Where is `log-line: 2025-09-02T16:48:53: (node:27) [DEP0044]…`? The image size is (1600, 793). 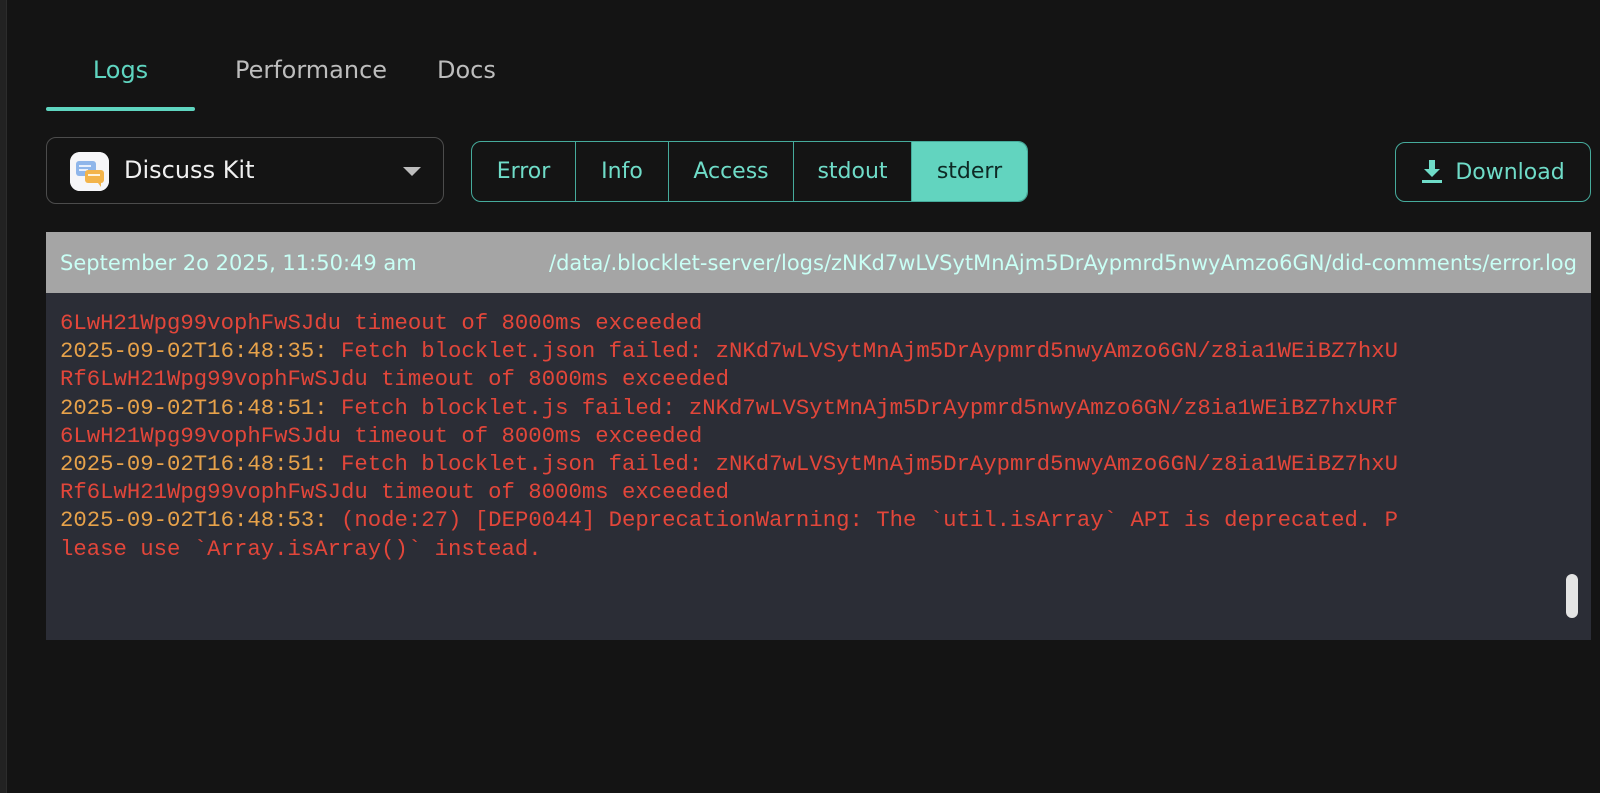 log-line: 2025-09-02T16:48:53: (node:27) [DEP0044]… is located at coordinates (805, 520).